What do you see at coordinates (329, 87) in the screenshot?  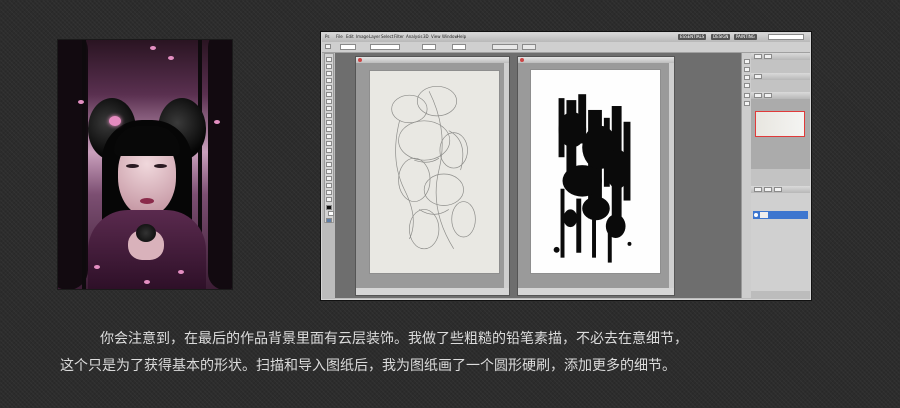 I see `crop-tool-icon` at bounding box center [329, 87].